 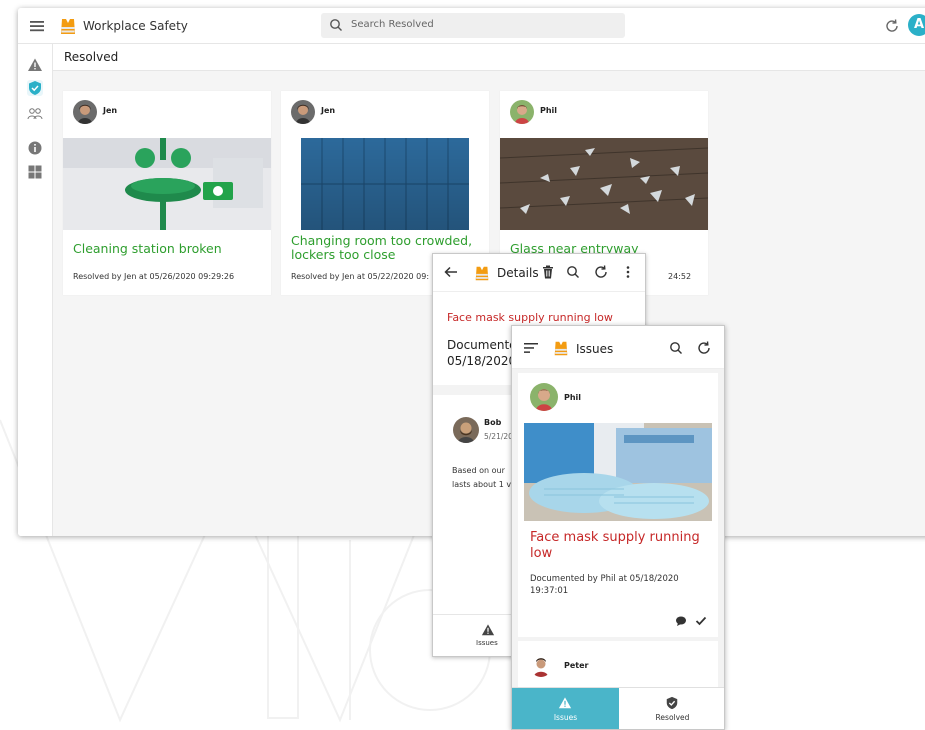 What do you see at coordinates (482, 477) in the screenshot?
I see `comment-text: Based on our lasts about 1 v` at bounding box center [482, 477].